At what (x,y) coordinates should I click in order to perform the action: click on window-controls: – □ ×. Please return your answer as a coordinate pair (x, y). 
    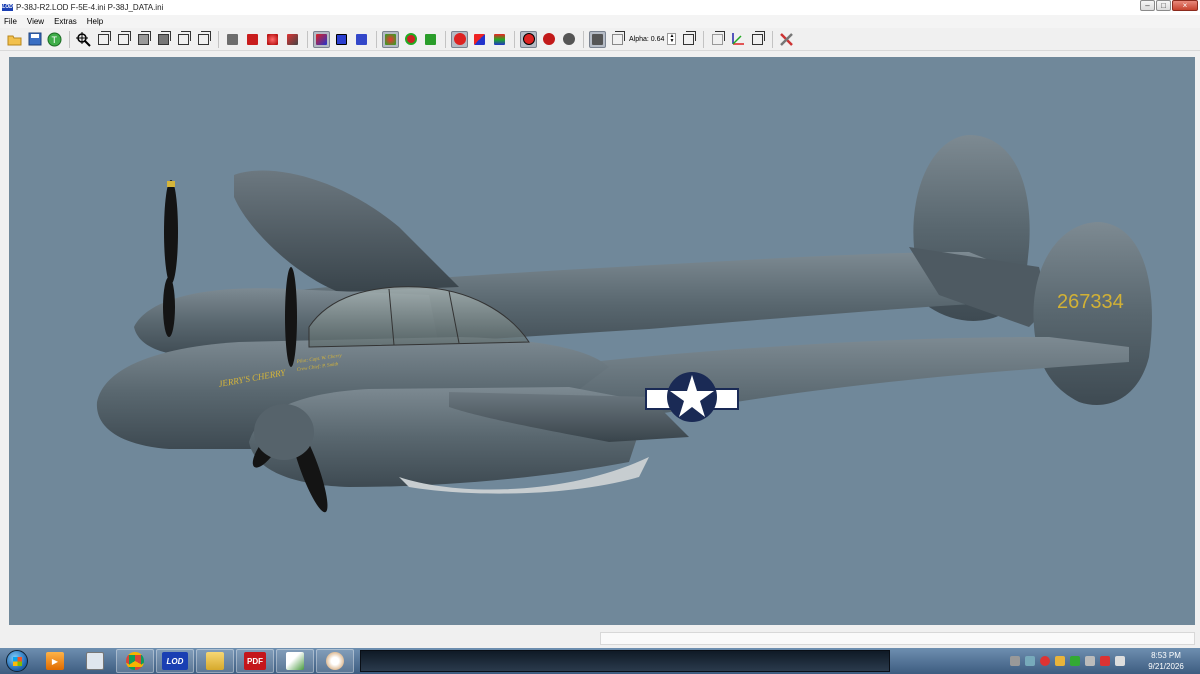
    Looking at the image, I should click on (1169, 5).